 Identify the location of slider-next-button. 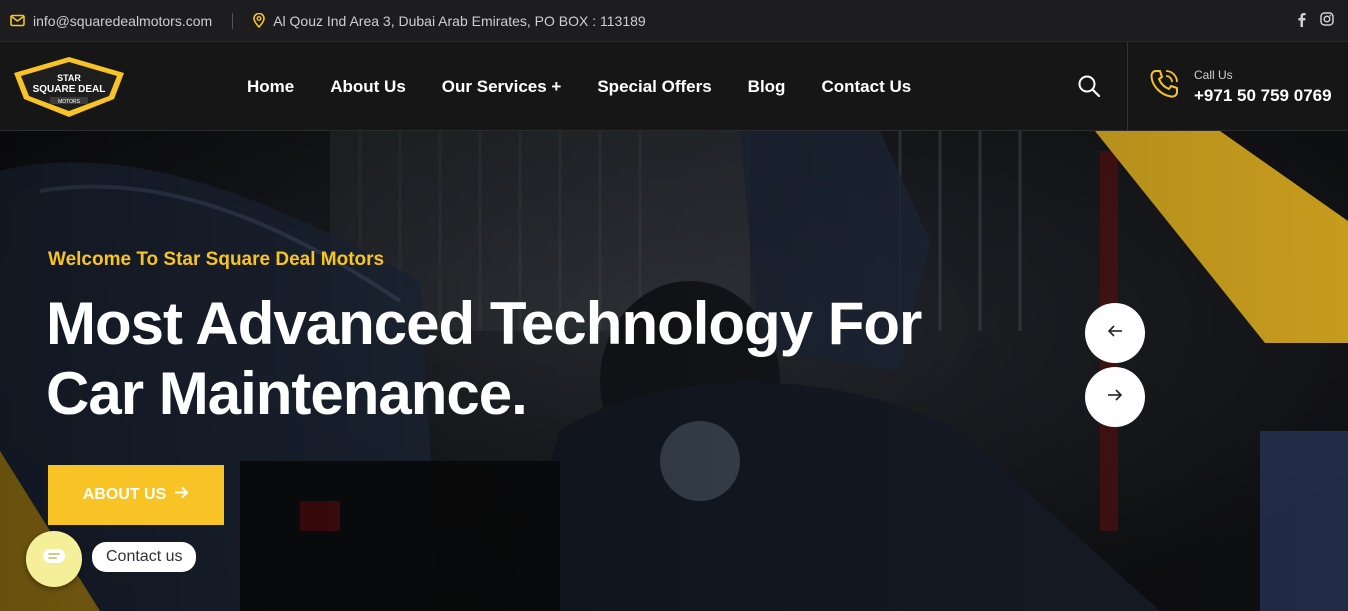
(1115, 397).